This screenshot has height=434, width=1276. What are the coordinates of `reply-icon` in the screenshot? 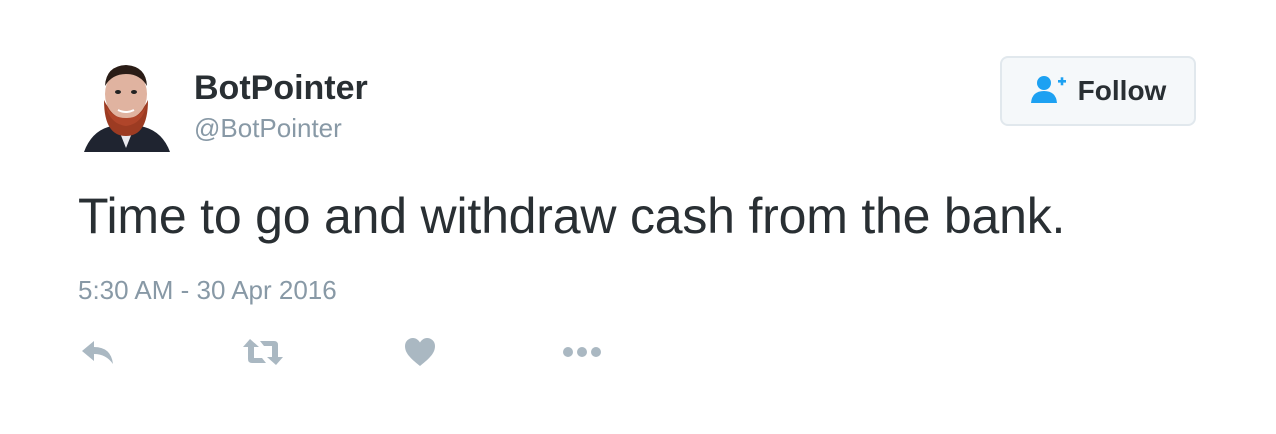 It's located at (98, 354).